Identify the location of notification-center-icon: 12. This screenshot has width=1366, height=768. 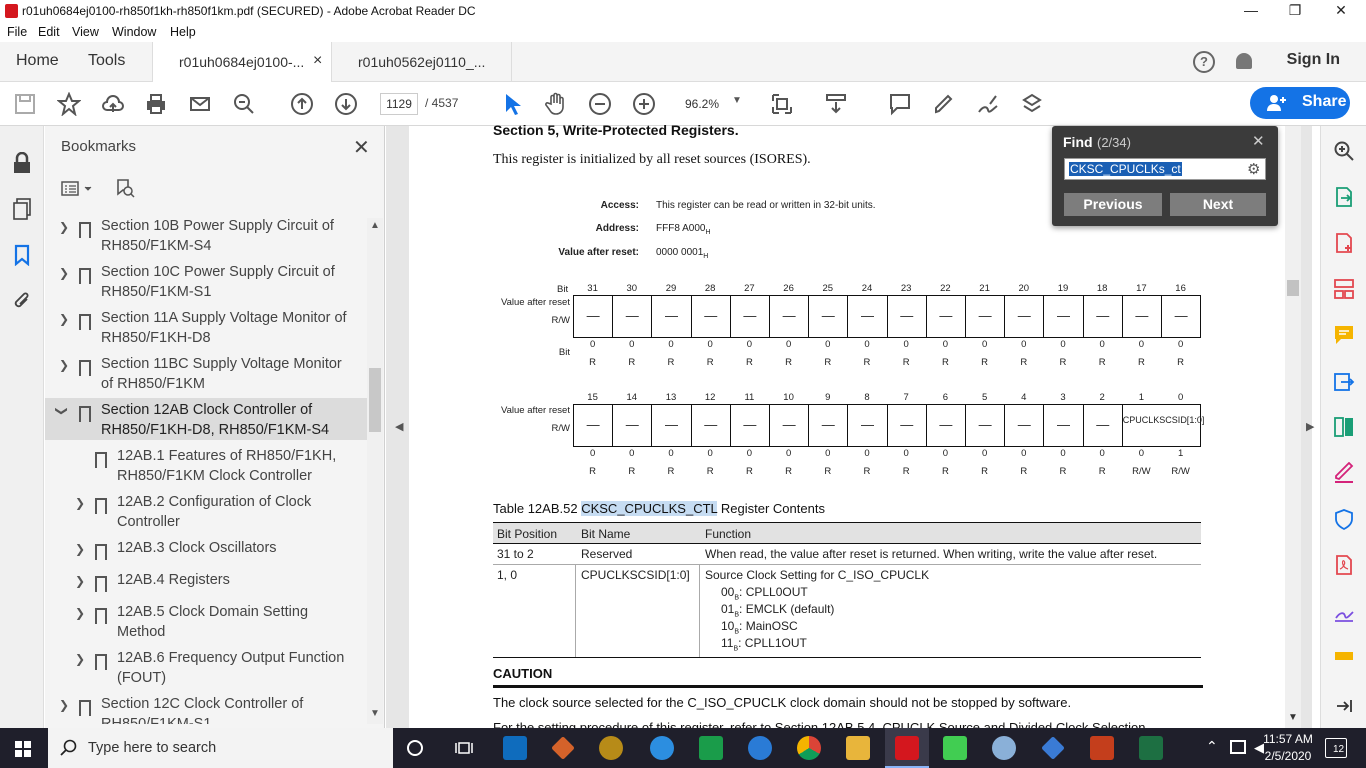
(1336, 748).